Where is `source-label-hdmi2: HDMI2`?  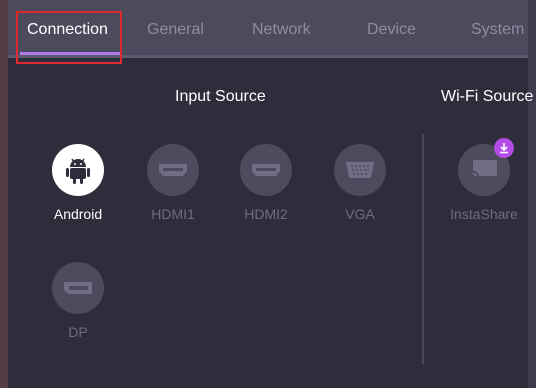
source-label-hdmi2: HDMI2 is located at coordinates (266, 214).